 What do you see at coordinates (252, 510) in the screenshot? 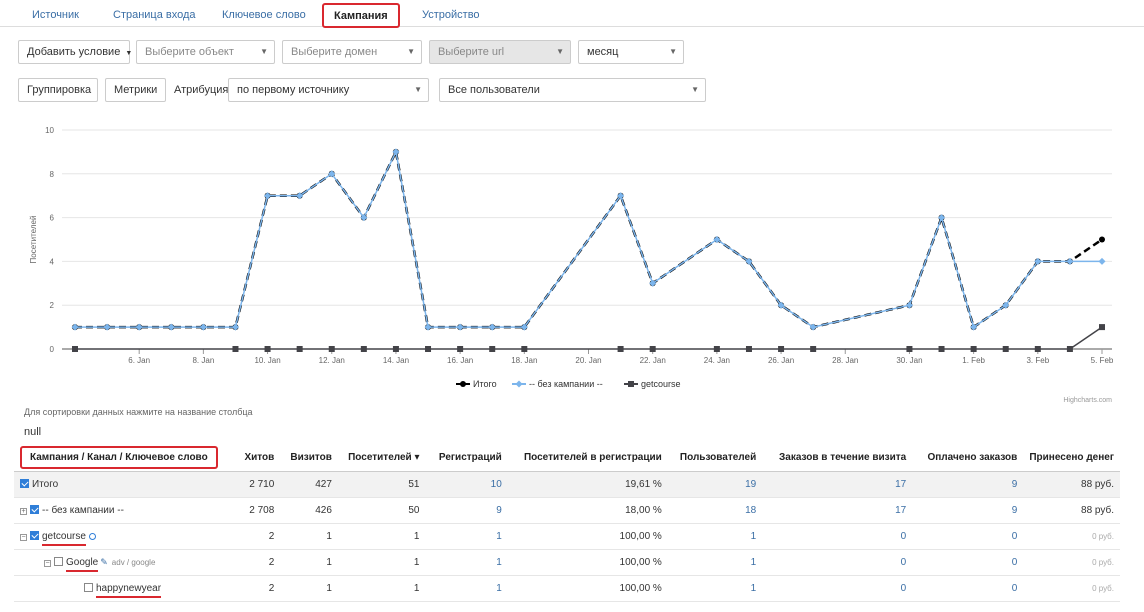
I see `hits-cell: 2 708` at bounding box center [252, 510].